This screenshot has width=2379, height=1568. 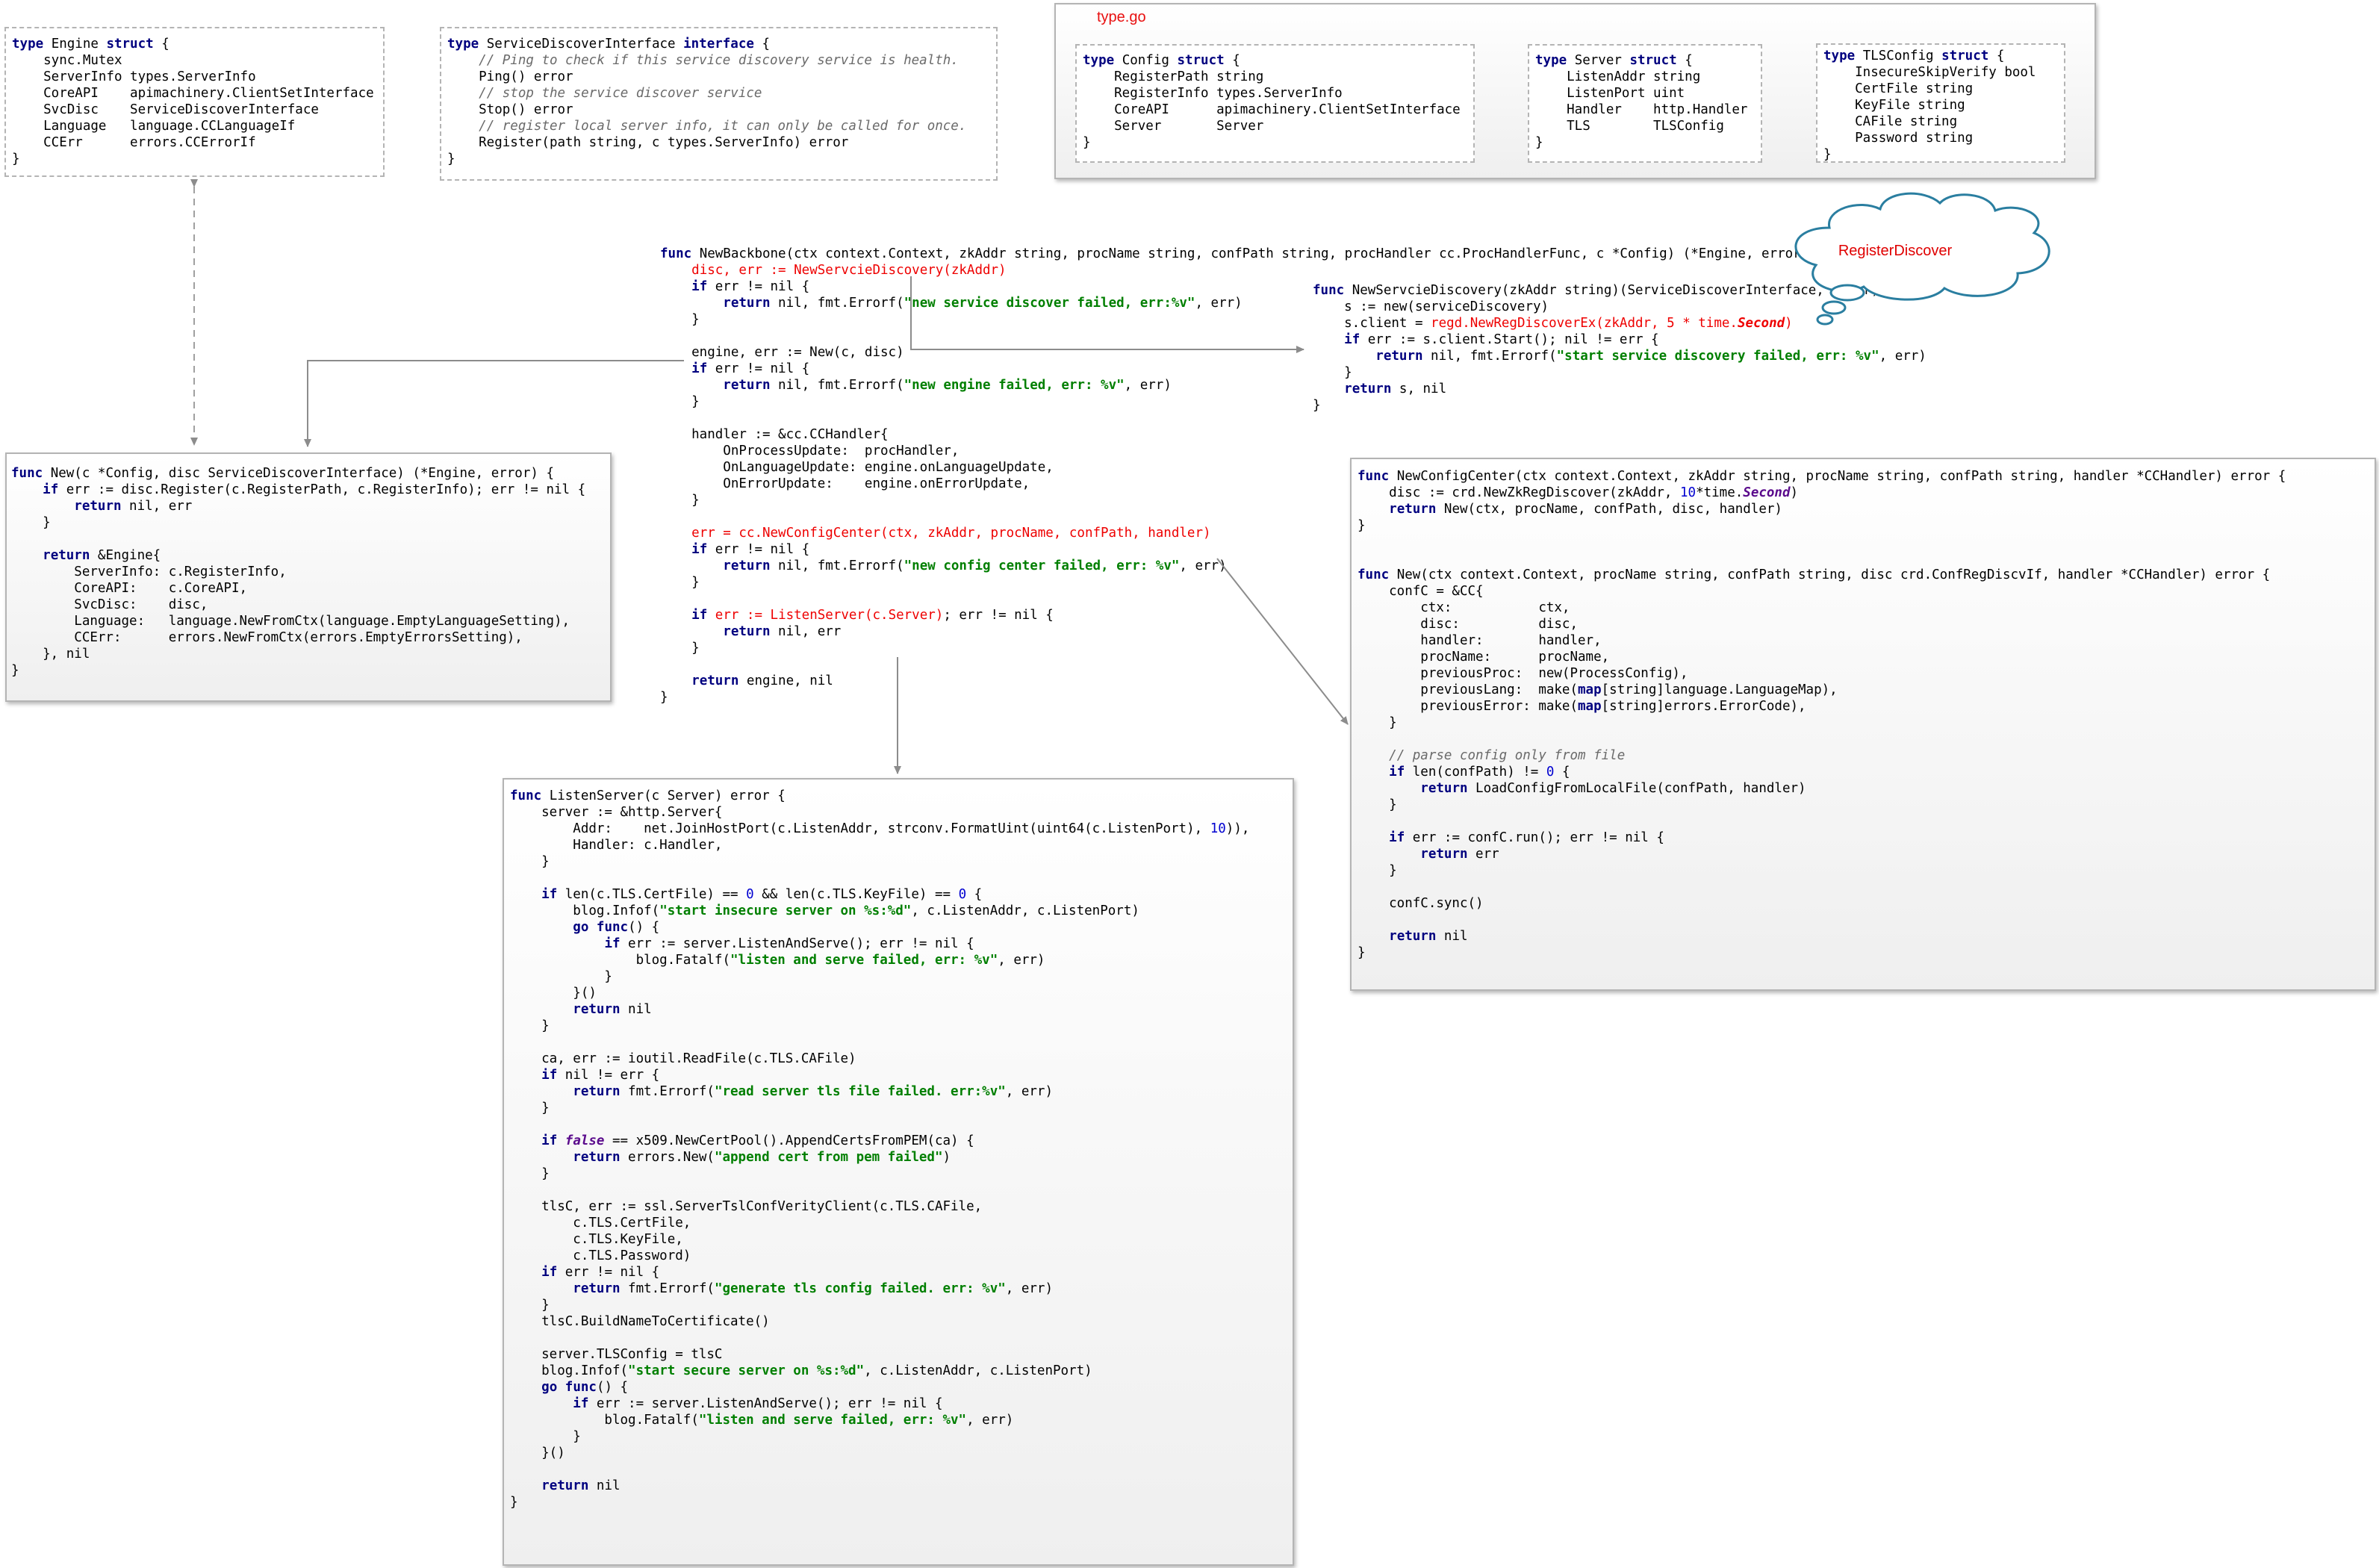 What do you see at coordinates (1896, 251) in the screenshot?
I see `cloud-label: RegisterDiscover` at bounding box center [1896, 251].